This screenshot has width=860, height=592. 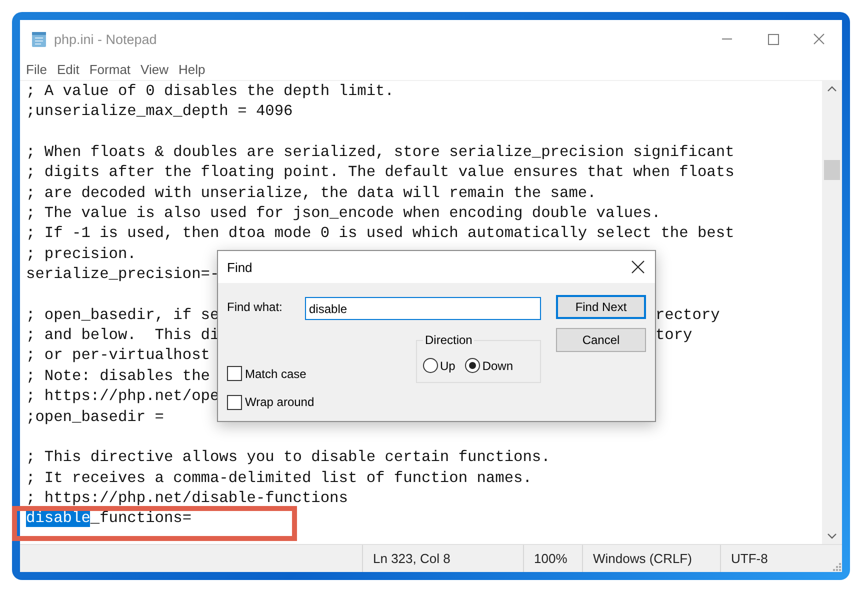 What do you see at coordinates (311, 193) in the screenshot?
I see `code-line: ; are decoded with unserialize, the data will remain the same.` at bounding box center [311, 193].